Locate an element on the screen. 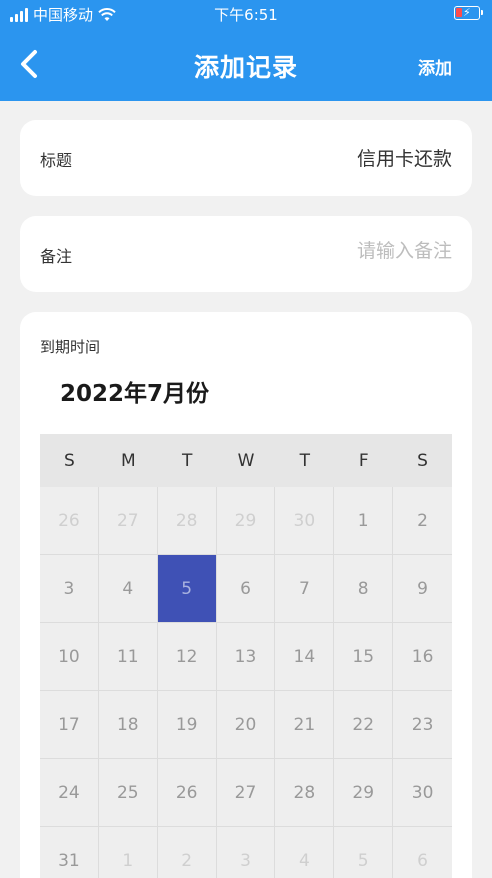 This screenshot has width=492, height=878. title-row: 标题 信用卡还款 is located at coordinates (246, 158).